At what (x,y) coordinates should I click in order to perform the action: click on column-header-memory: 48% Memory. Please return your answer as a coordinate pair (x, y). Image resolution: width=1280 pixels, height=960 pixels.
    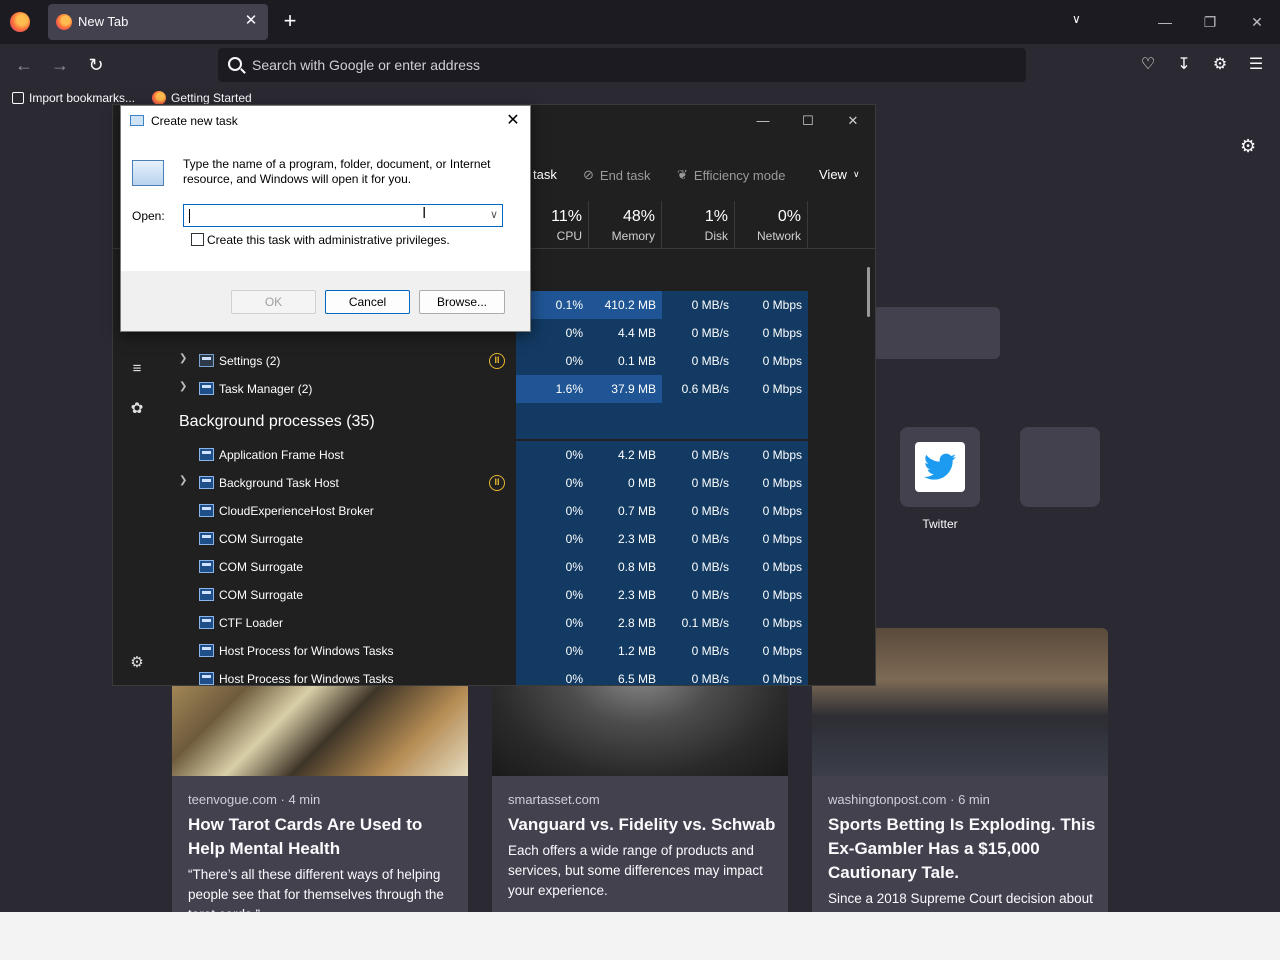
    Looking at the image, I should click on (625, 225).